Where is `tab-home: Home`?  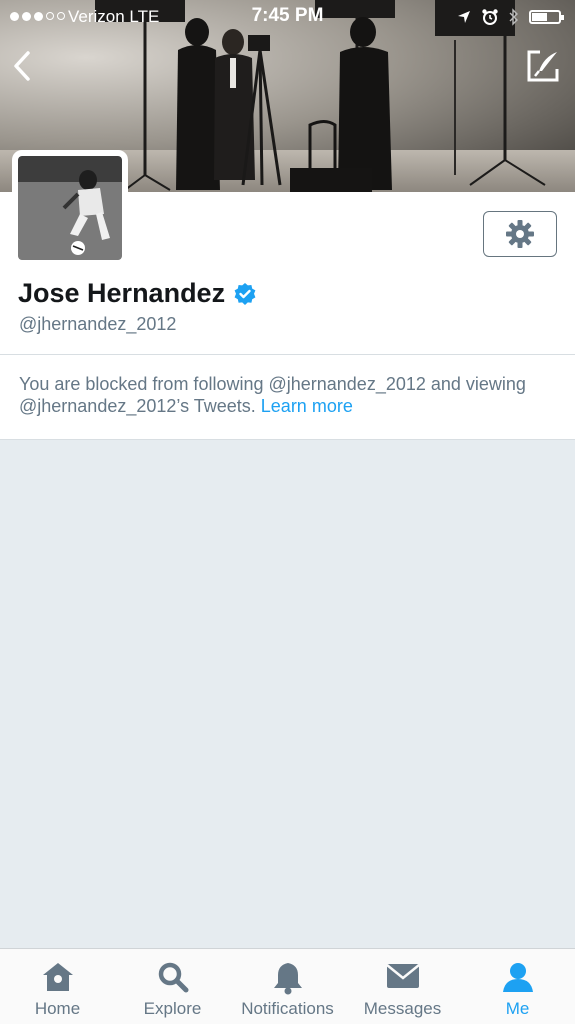
tab-home: Home is located at coordinates (57, 986).